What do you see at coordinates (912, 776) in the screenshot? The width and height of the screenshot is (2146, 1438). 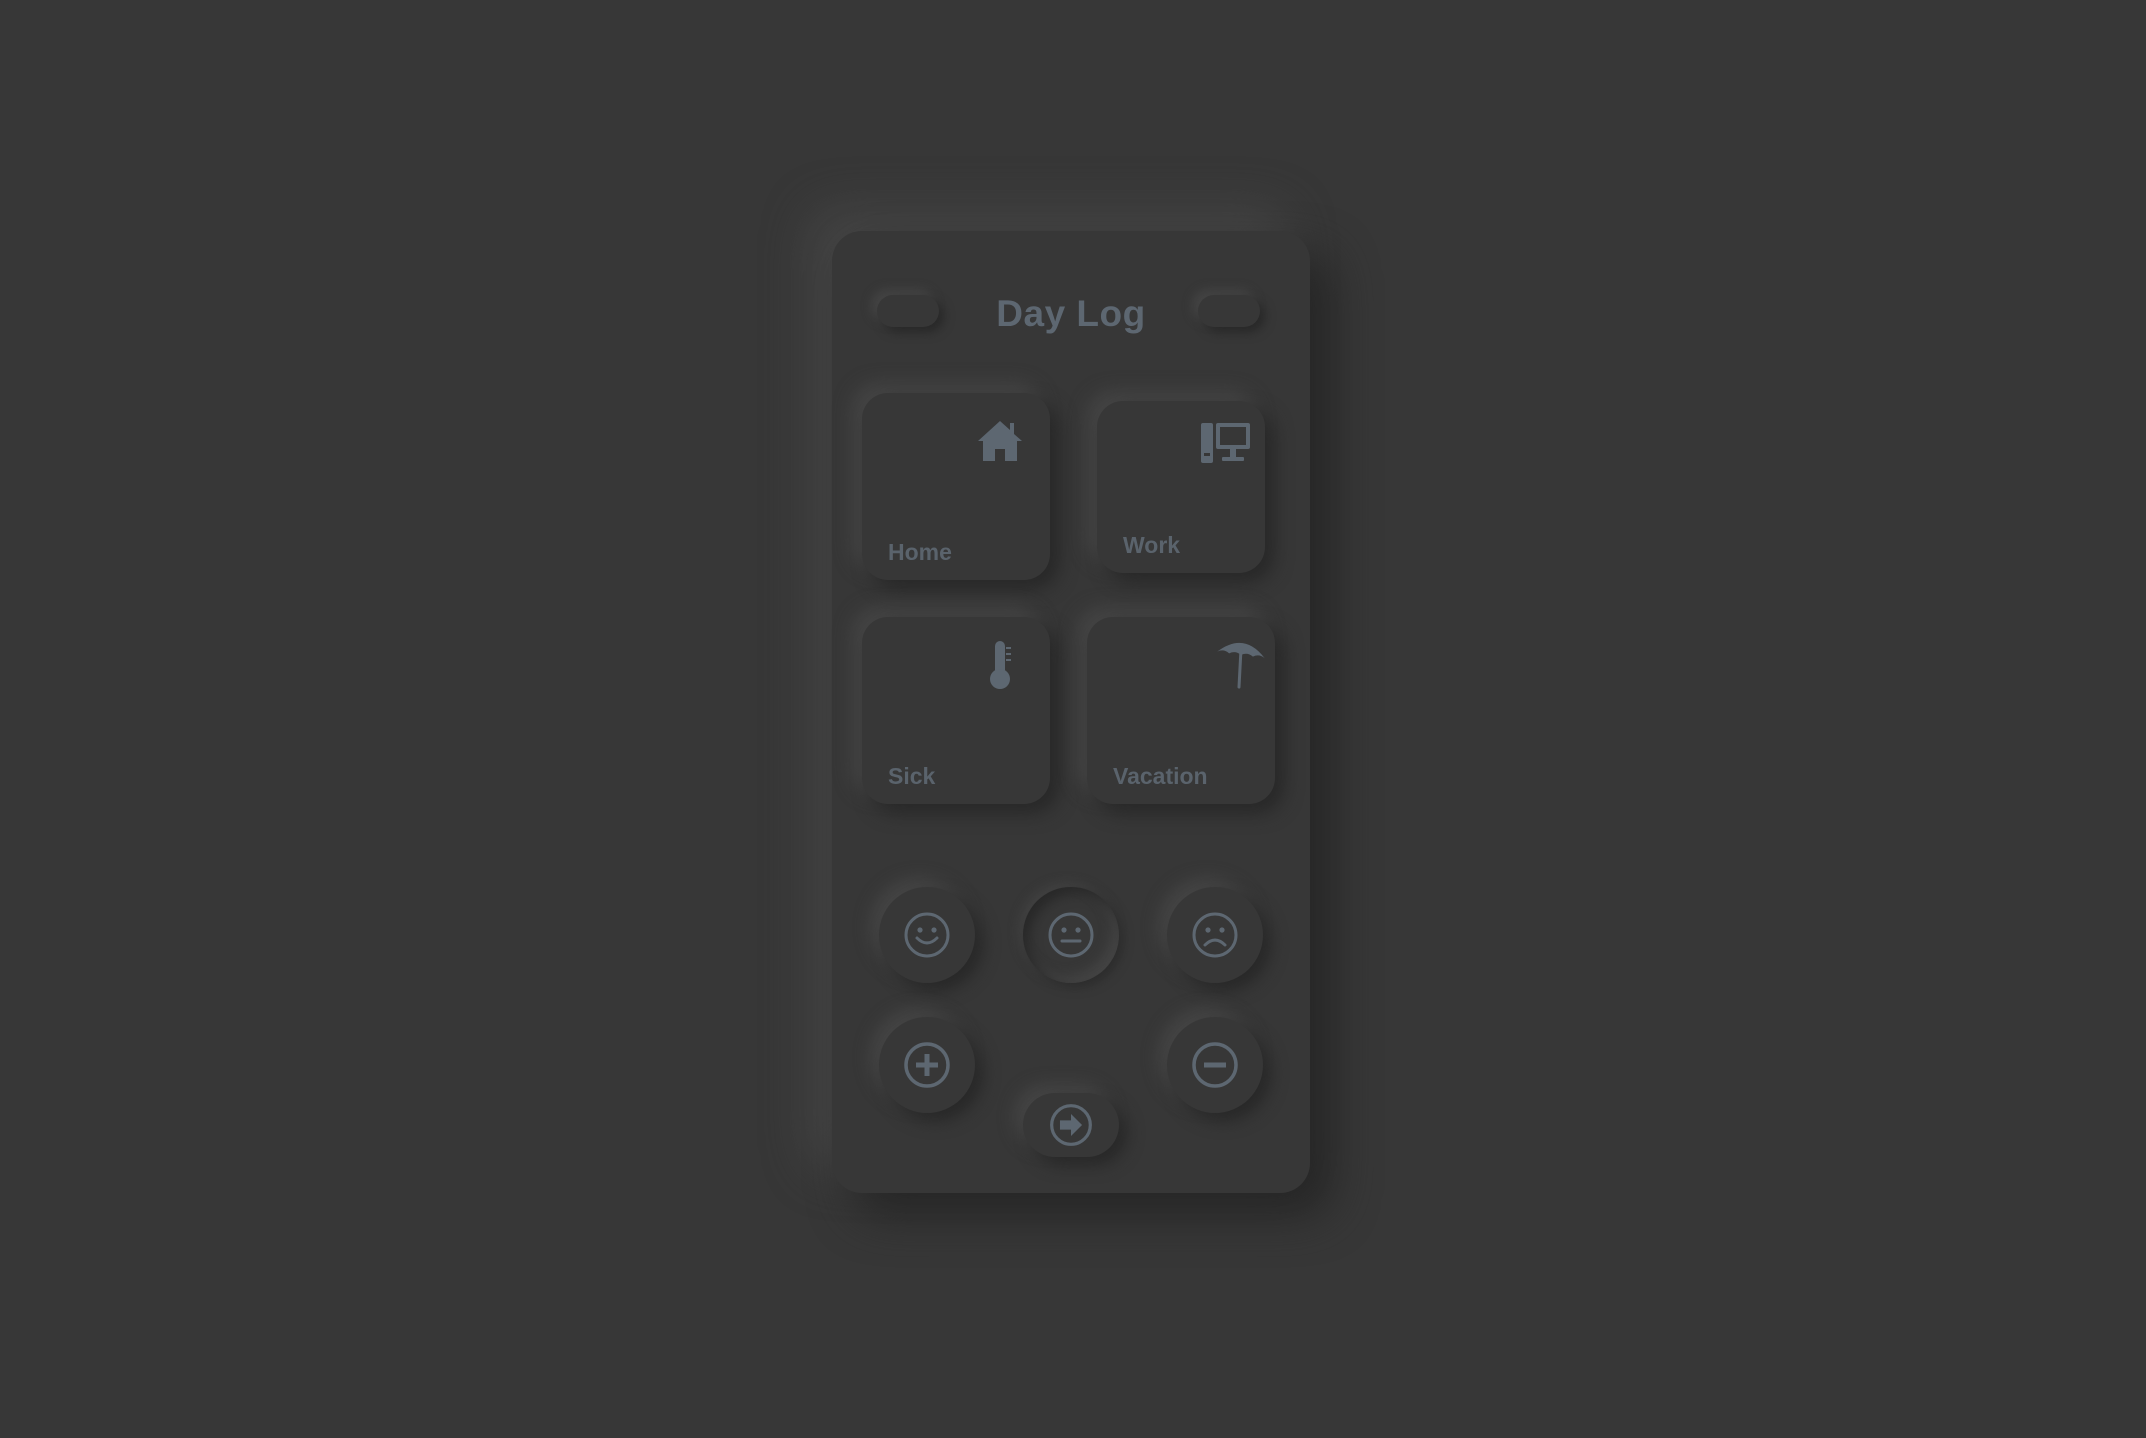 I see `category-label-sick: Sick` at bounding box center [912, 776].